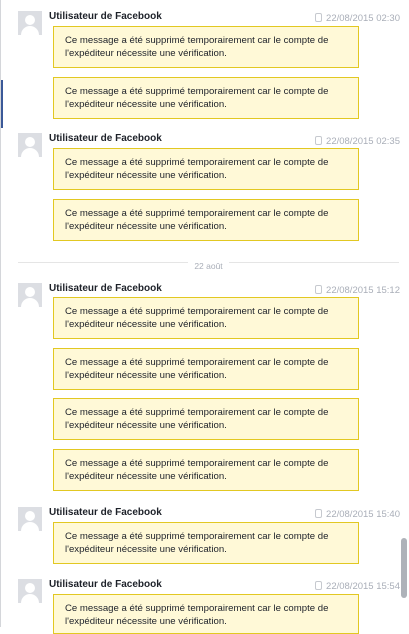 The width and height of the screenshot is (409, 634). Describe the element at coordinates (363, 290) in the screenshot. I see `timestamp-text: 22/08/2015 15:12` at that location.